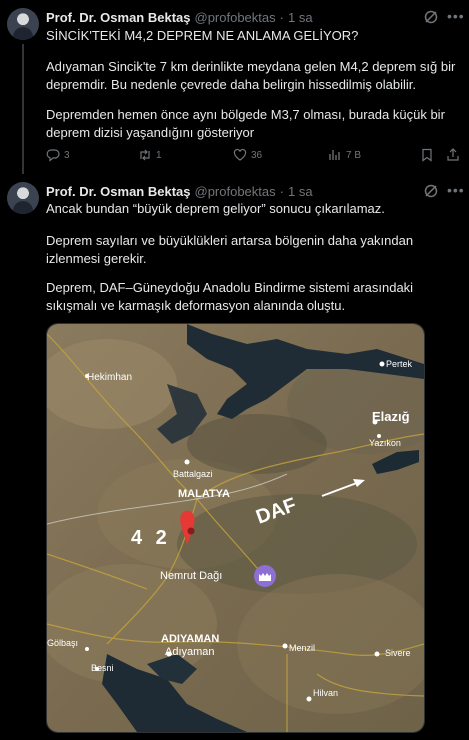  I want to click on repost-icon, so click(145, 155).